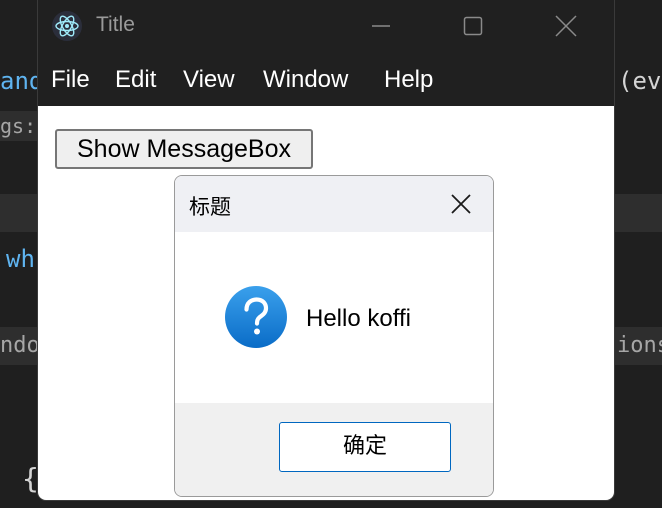  I want to click on title-bar: Title, so click(326, 28).